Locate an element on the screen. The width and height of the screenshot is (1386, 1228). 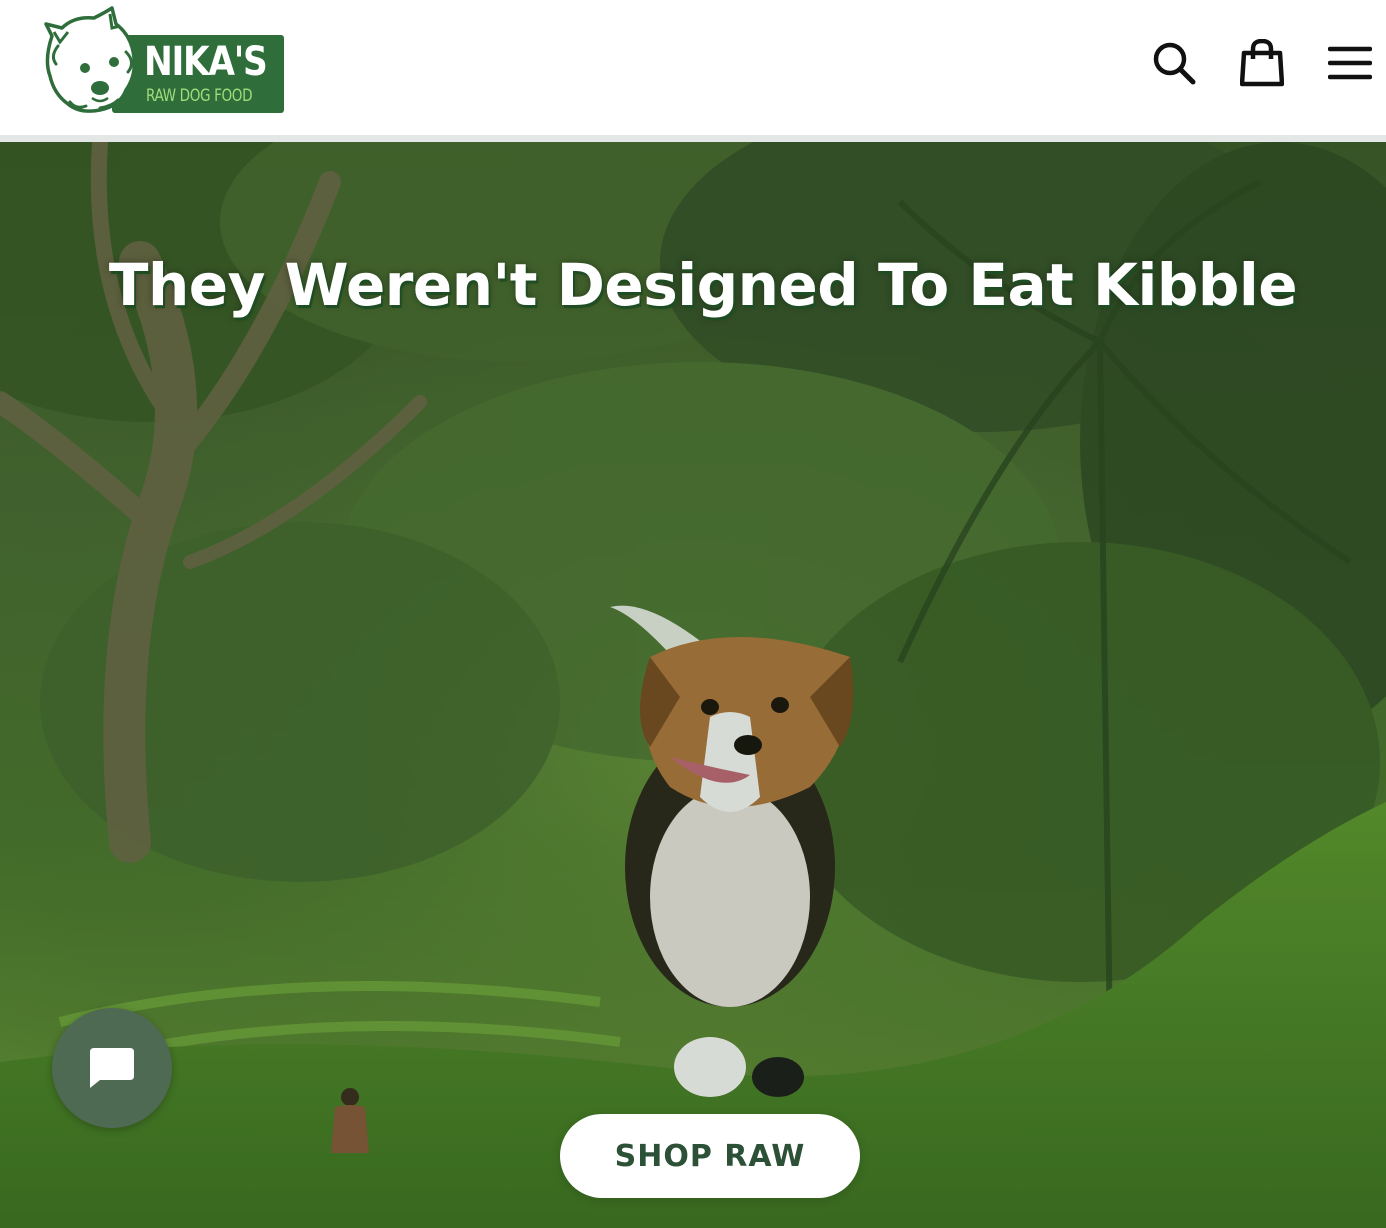
logo-wordmark: NIKA'S is located at coordinates (206, 62).